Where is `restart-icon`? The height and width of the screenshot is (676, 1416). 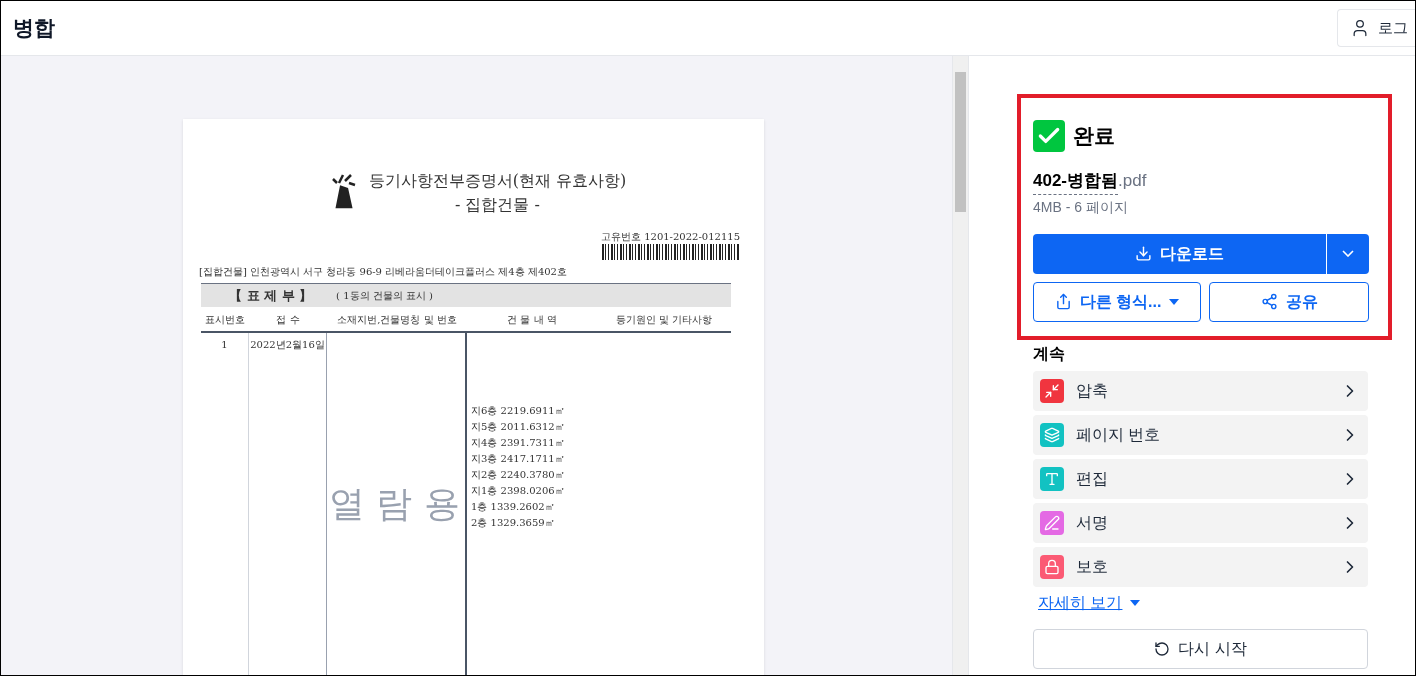 restart-icon is located at coordinates (1162, 648).